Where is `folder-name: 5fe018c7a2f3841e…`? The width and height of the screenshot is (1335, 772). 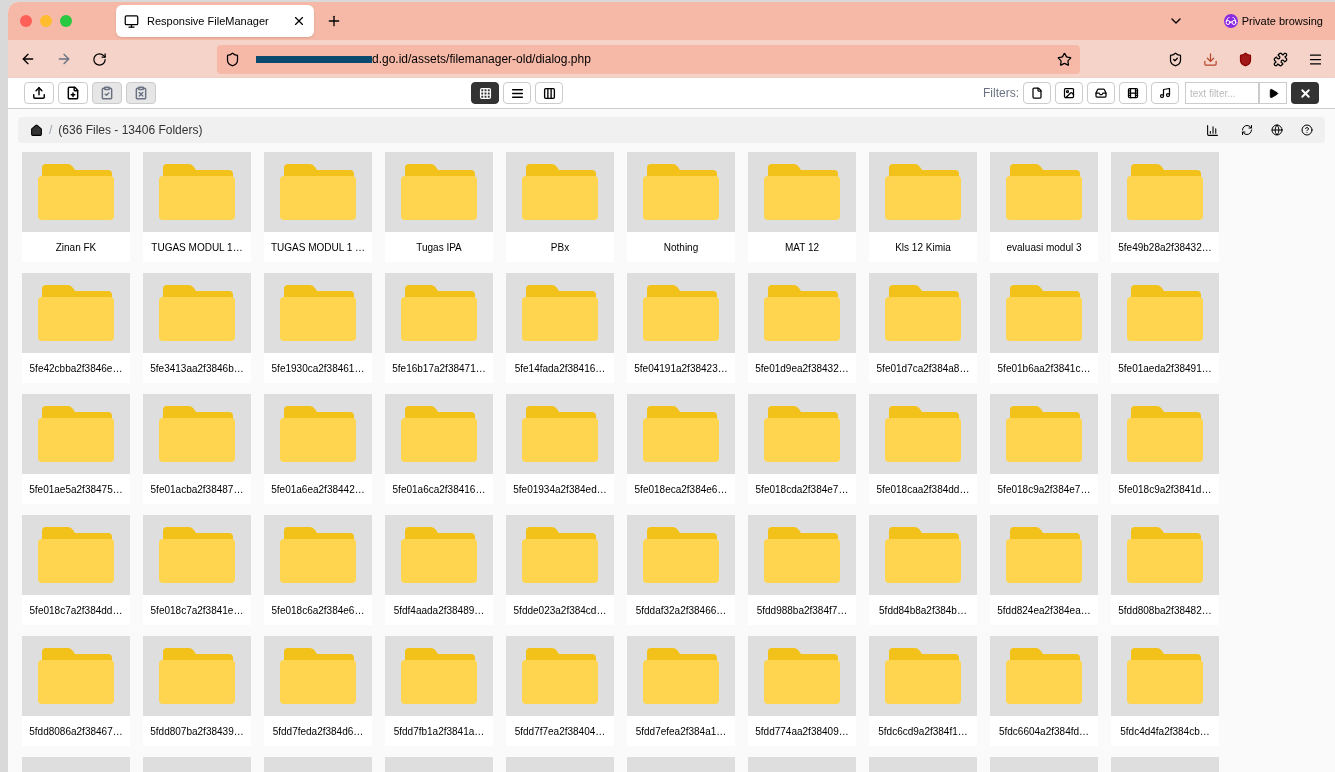
folder-name: 5fe018c7a2f3841e… is located at coordinates (197, 610).